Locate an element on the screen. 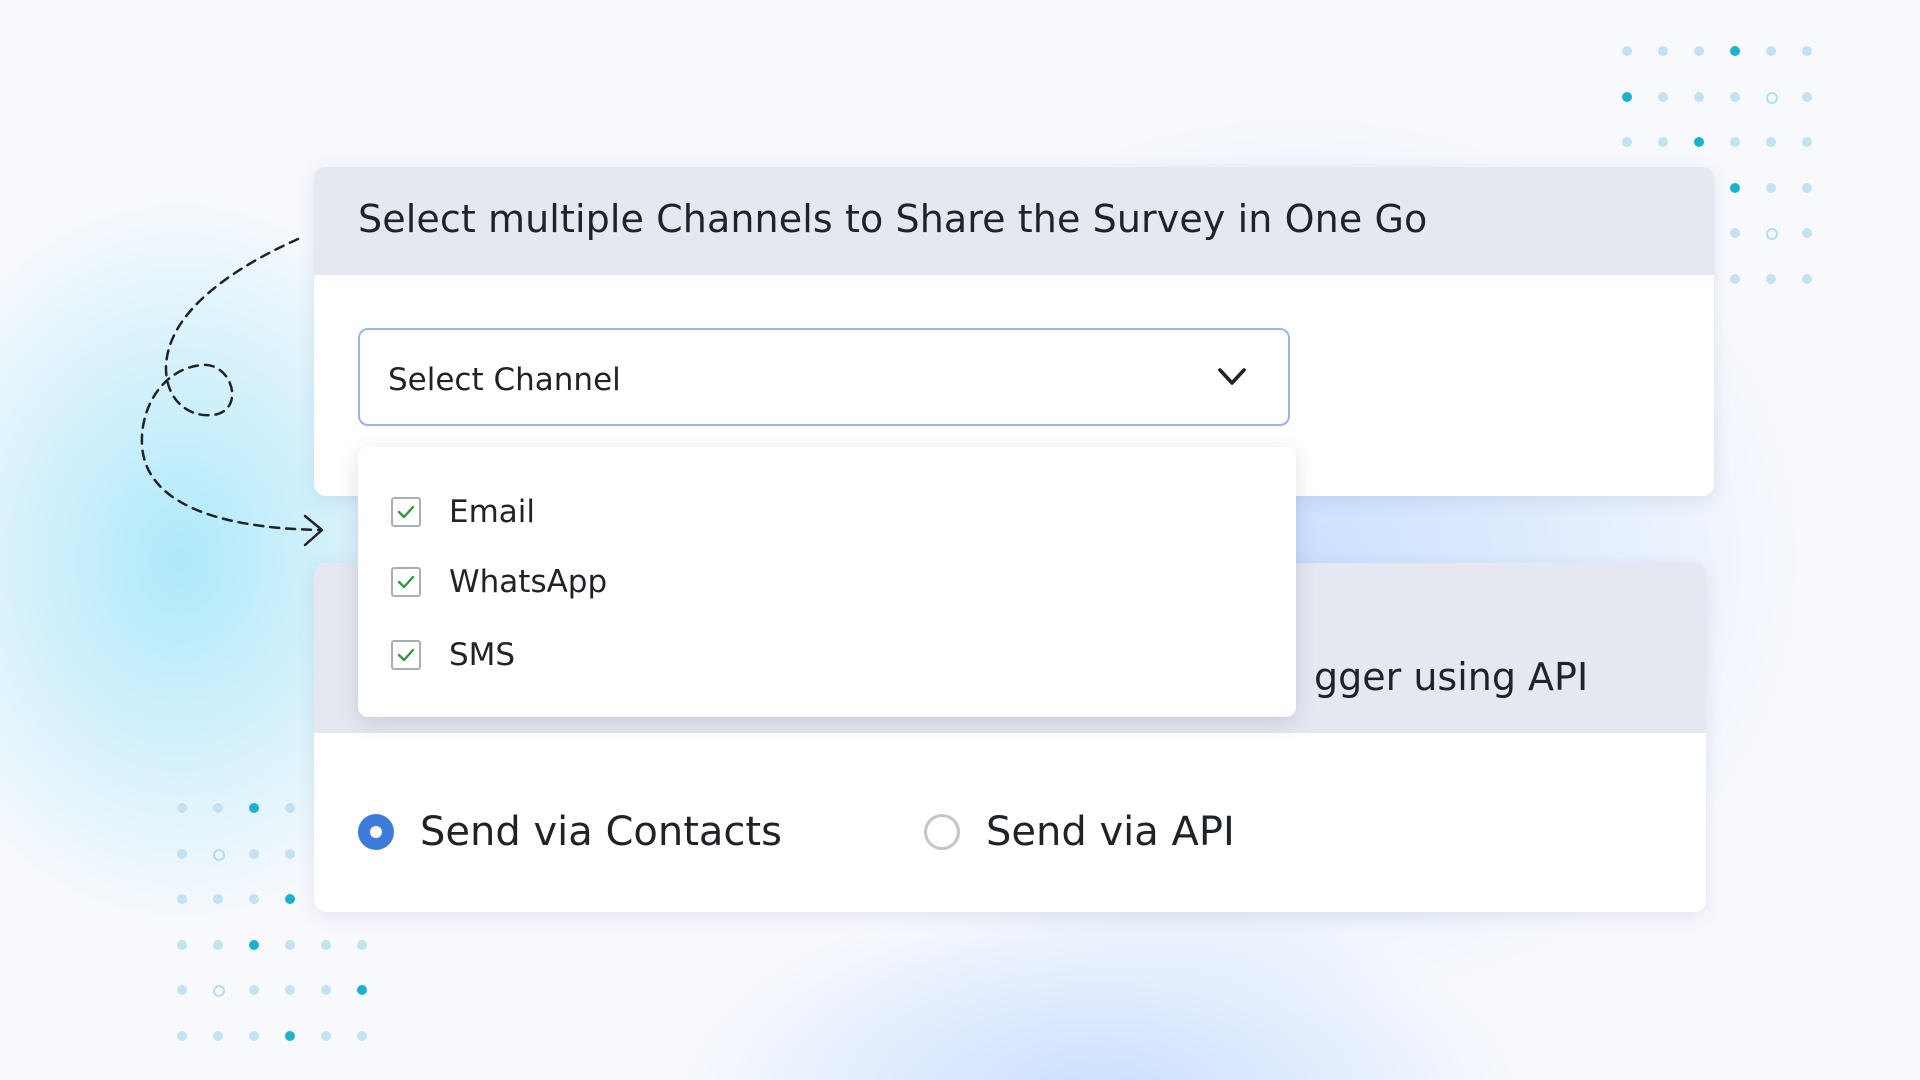  radio-send-via-contacts: Send via Contacts is located at coordinates (570, 832).